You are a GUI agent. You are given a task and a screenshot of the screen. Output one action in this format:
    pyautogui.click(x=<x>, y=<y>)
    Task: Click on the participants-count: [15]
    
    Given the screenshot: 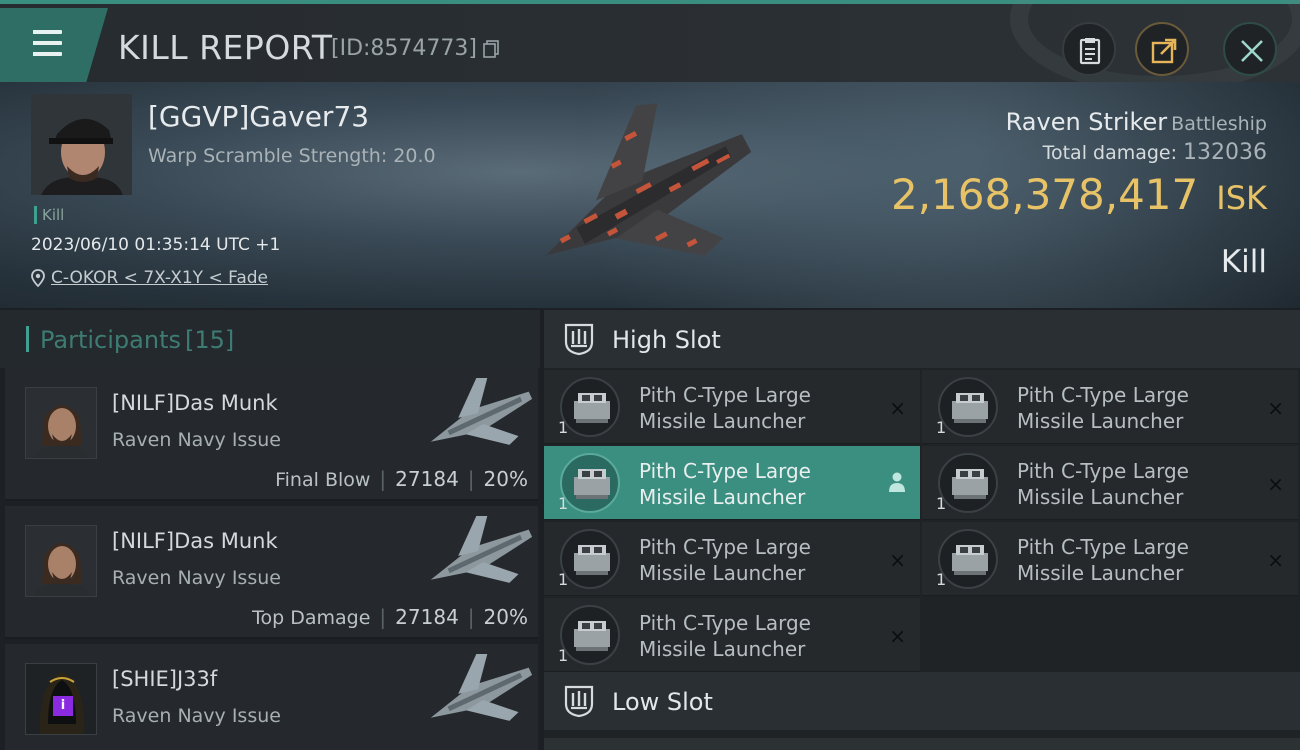 What is the action you would take?
    pyautogui.click(x=209, y=340)
    